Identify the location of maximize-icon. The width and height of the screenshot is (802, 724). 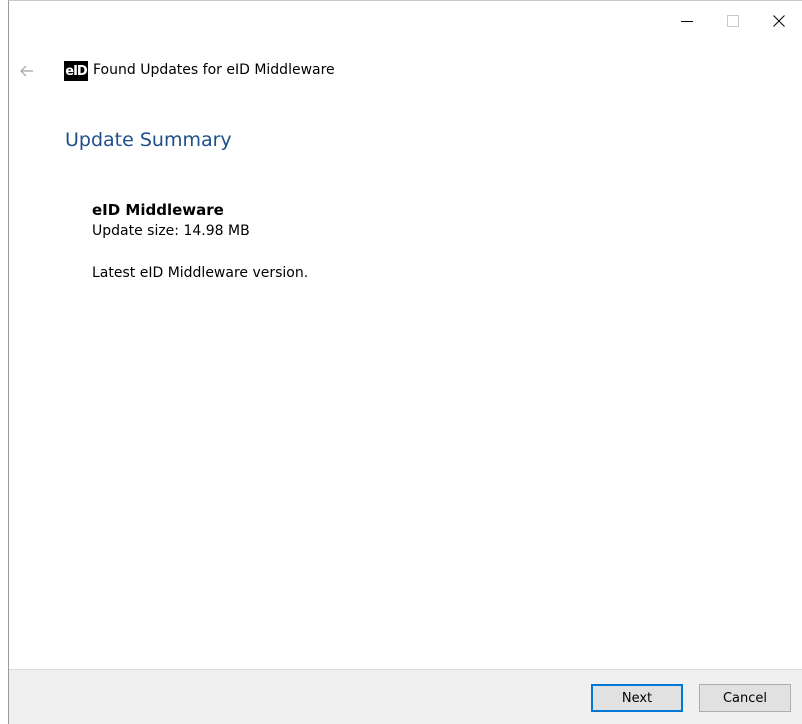
(733, 21).